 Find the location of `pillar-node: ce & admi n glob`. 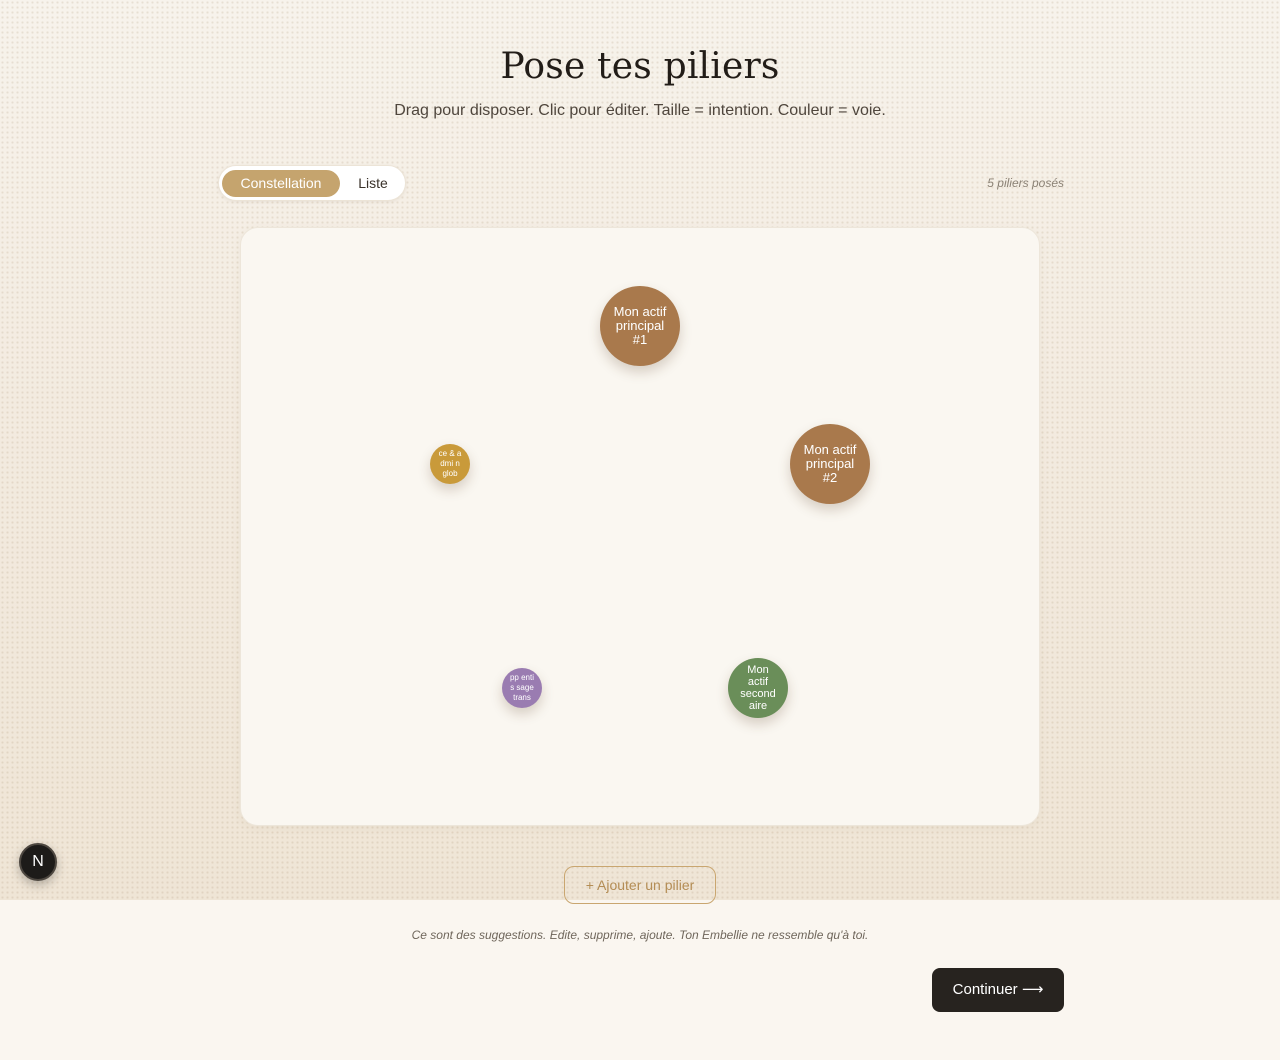

pillar-node: ce & admi n glob is located at coordinates (450, 464).